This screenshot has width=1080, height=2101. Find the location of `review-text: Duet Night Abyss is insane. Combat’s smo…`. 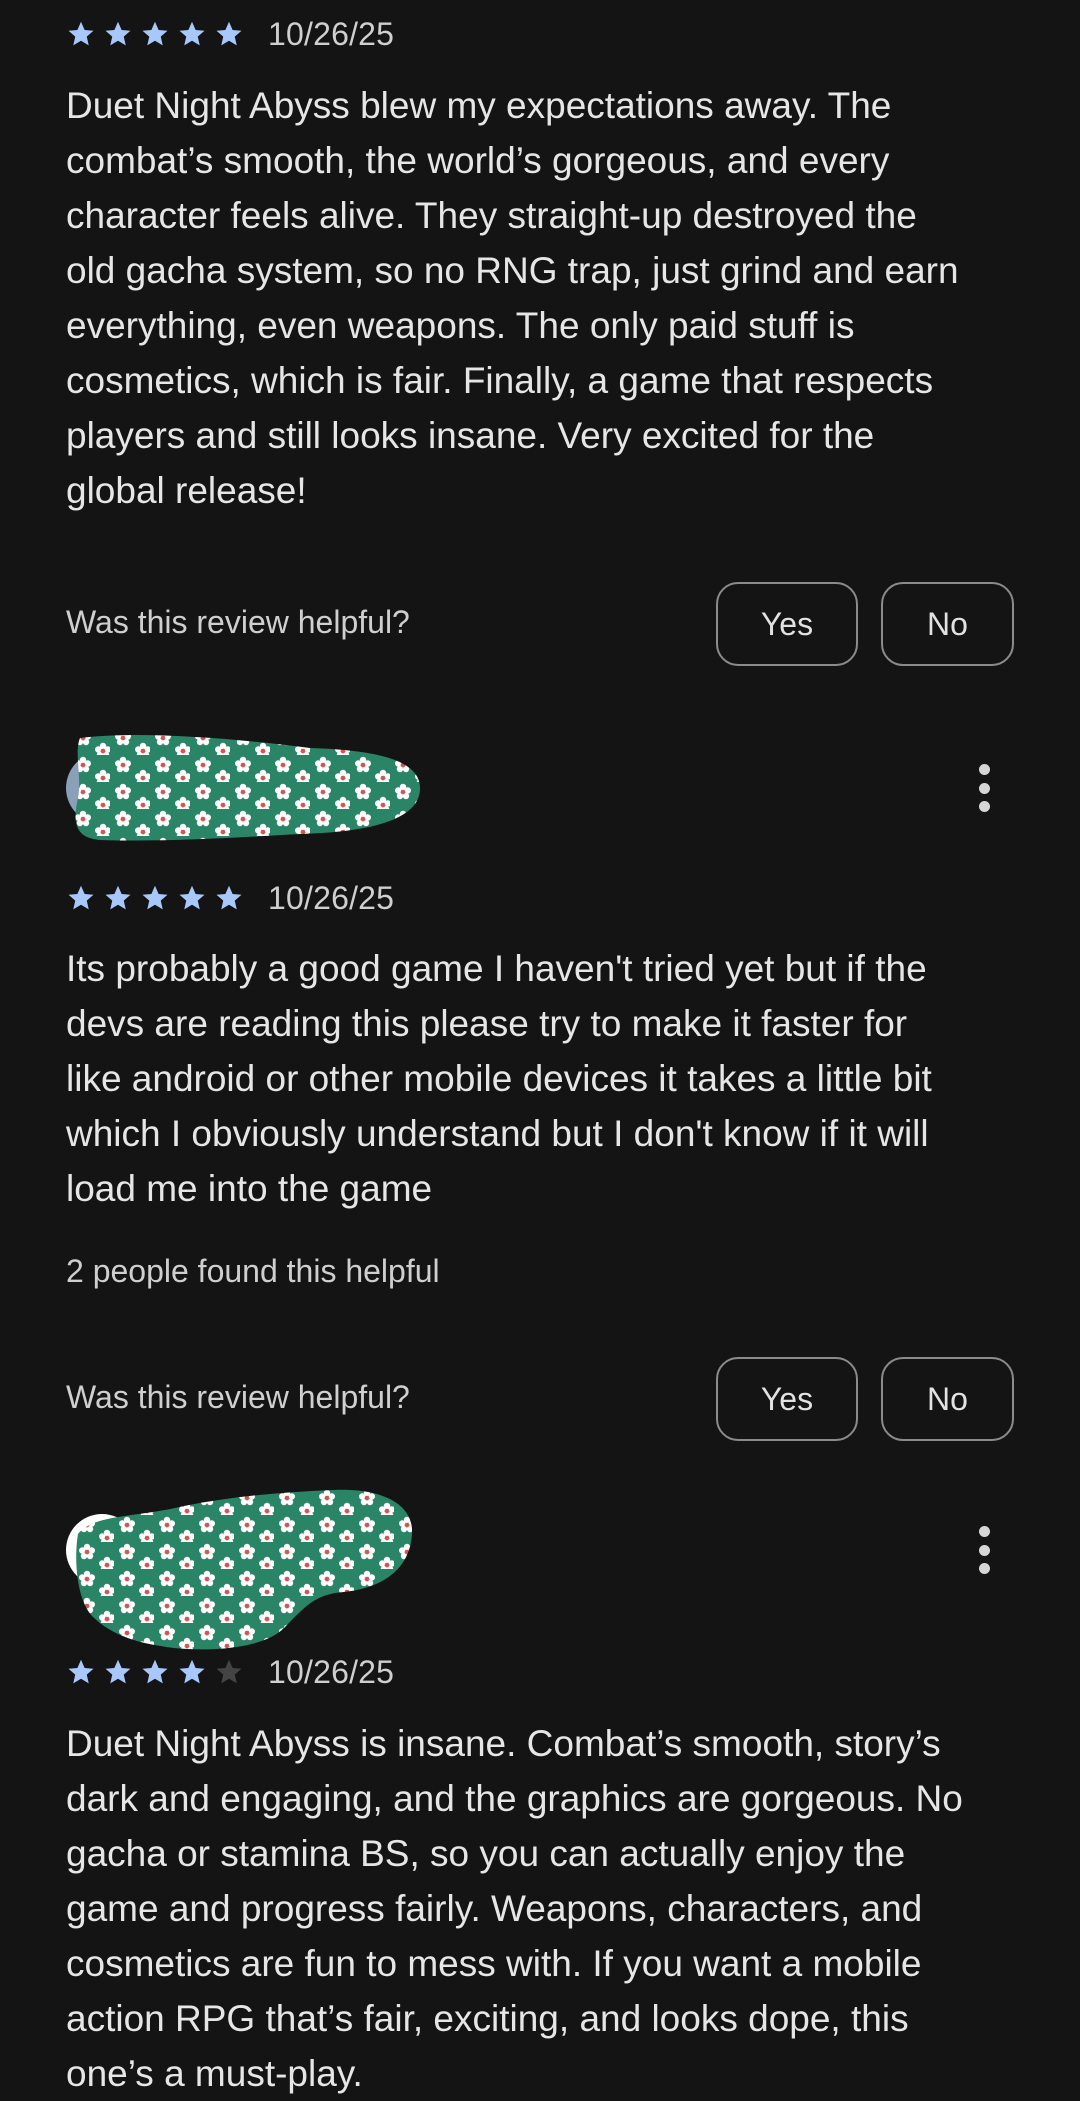

review-text: Duet Night Abyss is insane. Combat’s smo… is located at coordinates (514, 1908).